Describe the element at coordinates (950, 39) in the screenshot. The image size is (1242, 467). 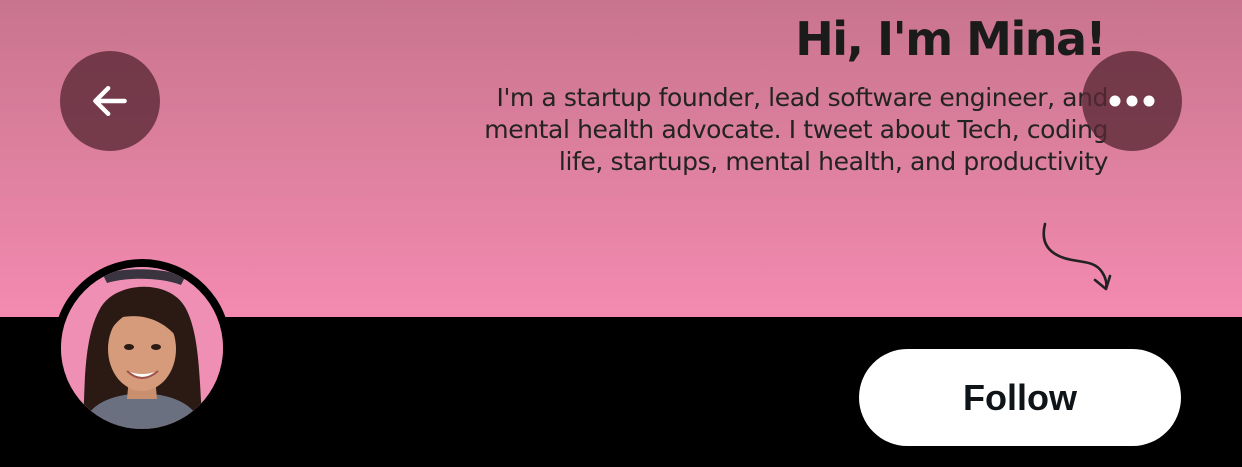
I see `banner-headline: Hi, I'm Mina!` at that location.